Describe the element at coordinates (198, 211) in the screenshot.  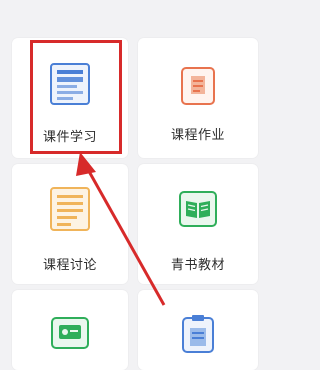
I see `textbook-icon` at that location.